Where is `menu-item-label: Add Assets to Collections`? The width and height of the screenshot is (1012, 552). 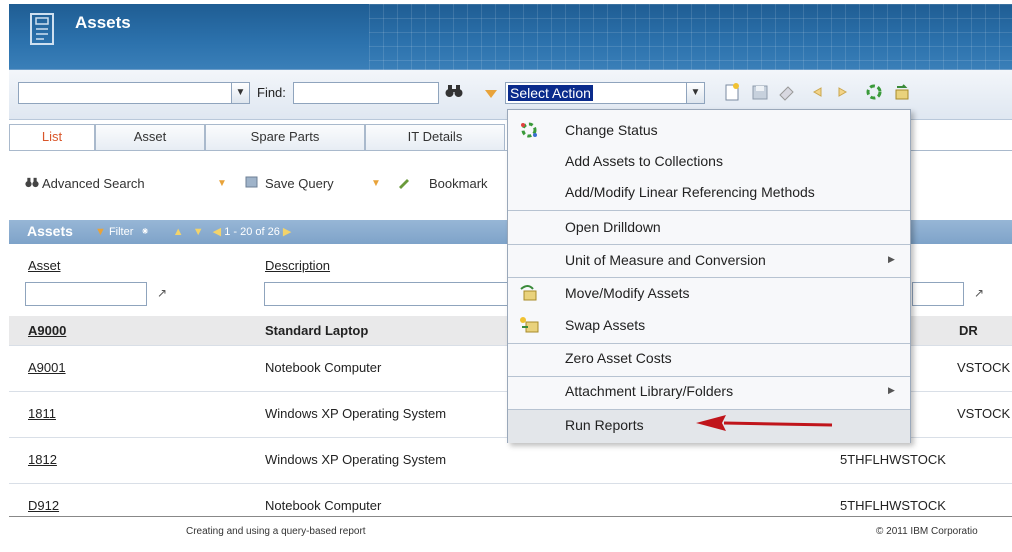
menu-item-label: Add Assets to Collections is located at coordinates (644, 161).